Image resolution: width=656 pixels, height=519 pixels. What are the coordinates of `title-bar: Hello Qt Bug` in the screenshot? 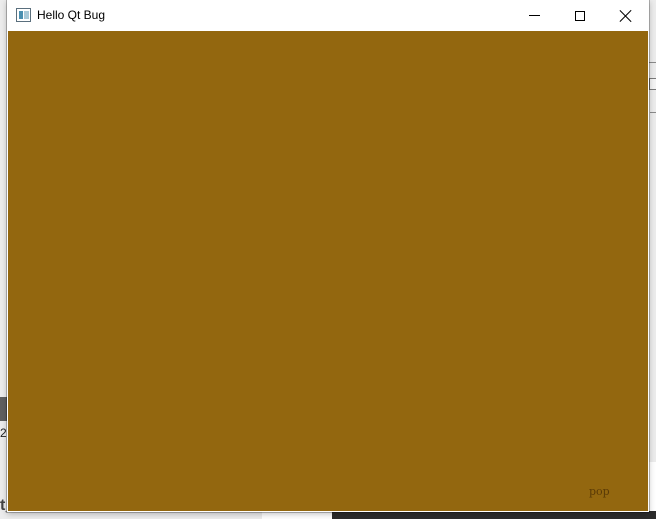 It's located at (328, 15).